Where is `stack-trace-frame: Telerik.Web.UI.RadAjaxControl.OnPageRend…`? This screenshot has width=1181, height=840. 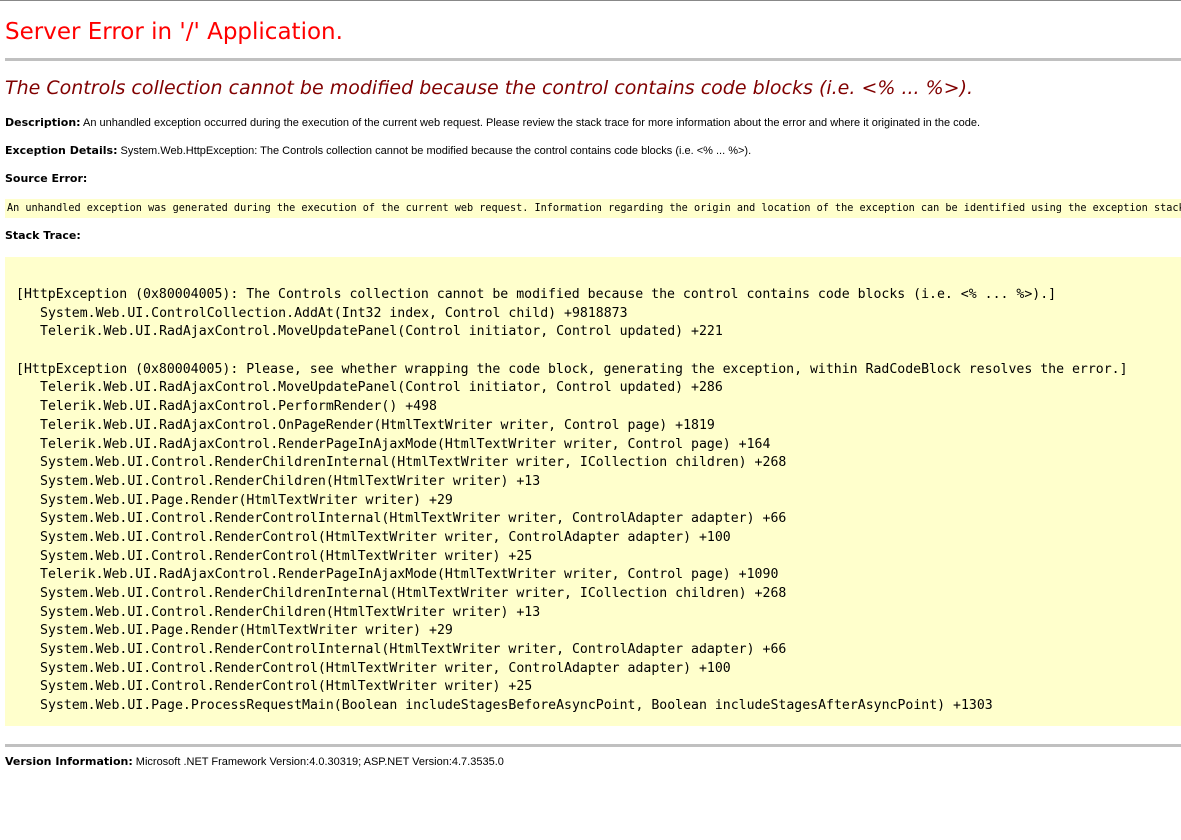
stack-trace-frame: Telerik.Web.UI.RadAjaxControl.OnPageRend… is located at coordinates (377, 425).